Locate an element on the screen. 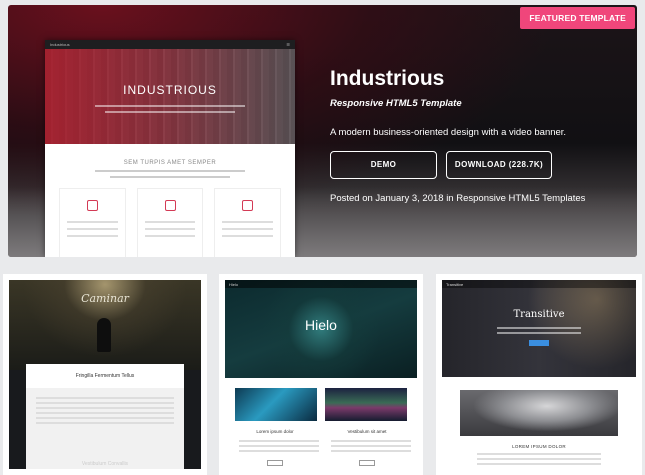  panel-text-block is located at coordinates (105, 428).